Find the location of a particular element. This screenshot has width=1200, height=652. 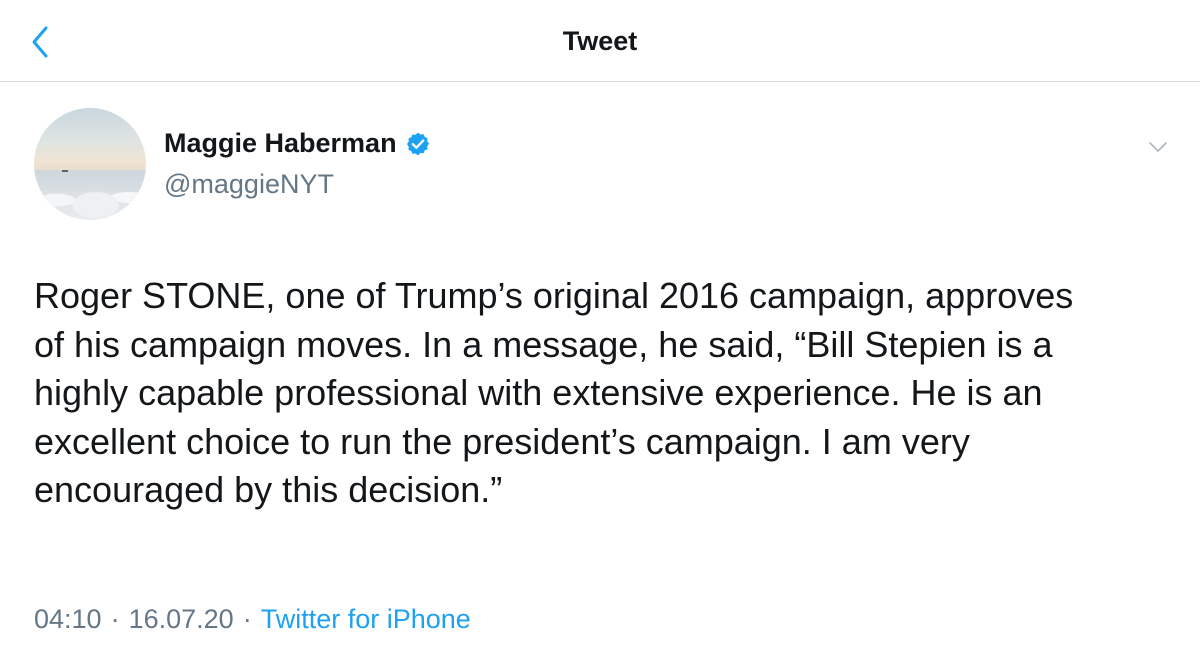

tweet-metadata: 04:10 · 16.07.20 · Twitter for iPhone is located at coordinates (252, 619).